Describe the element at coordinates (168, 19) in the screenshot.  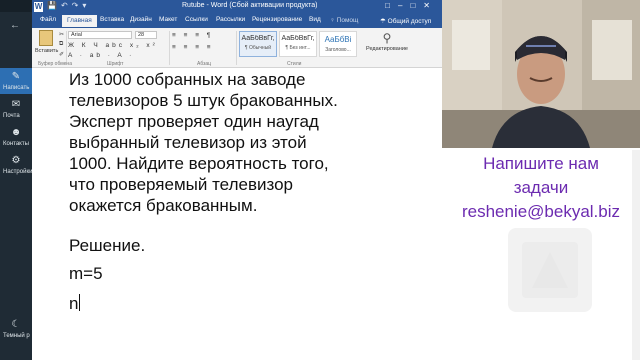
I see `tab-layout: Макет` at that location.